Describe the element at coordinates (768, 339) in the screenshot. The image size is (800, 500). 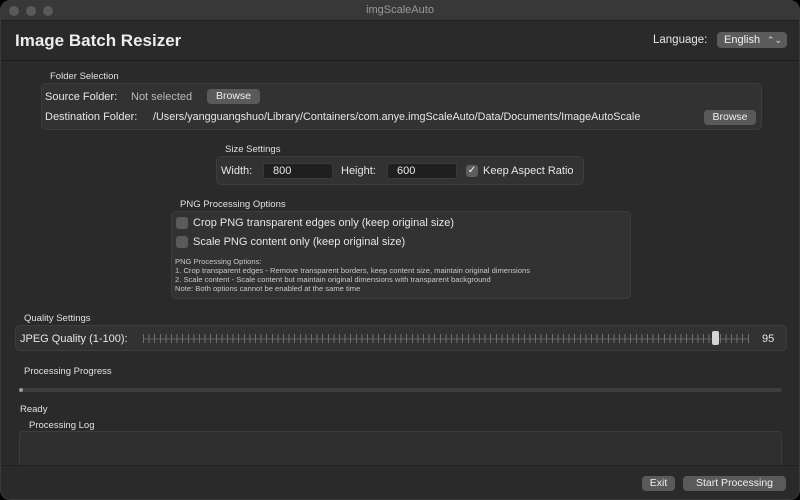
I see `jpeg-quality-value: 95` at that location.